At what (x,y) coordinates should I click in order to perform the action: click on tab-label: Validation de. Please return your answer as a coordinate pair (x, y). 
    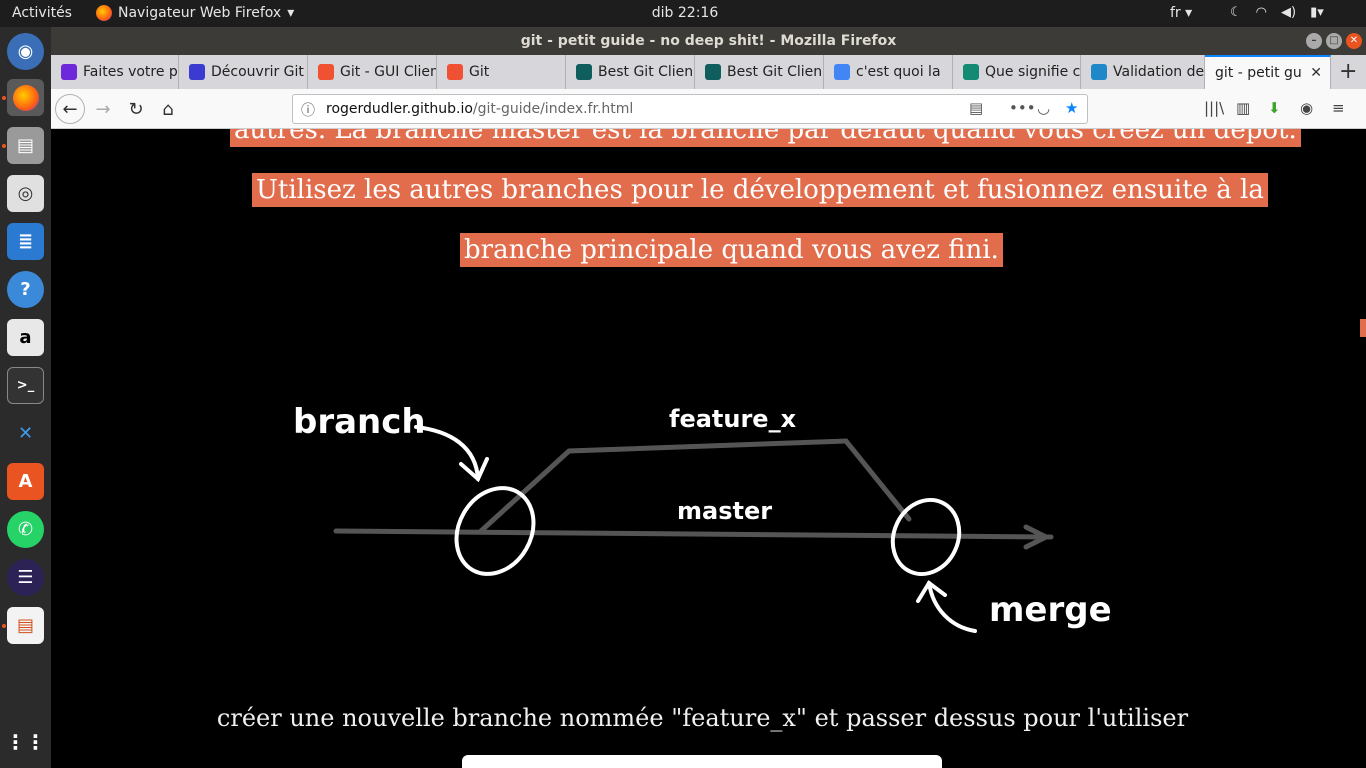
    Looking at the image, I should click on (1159, 72).